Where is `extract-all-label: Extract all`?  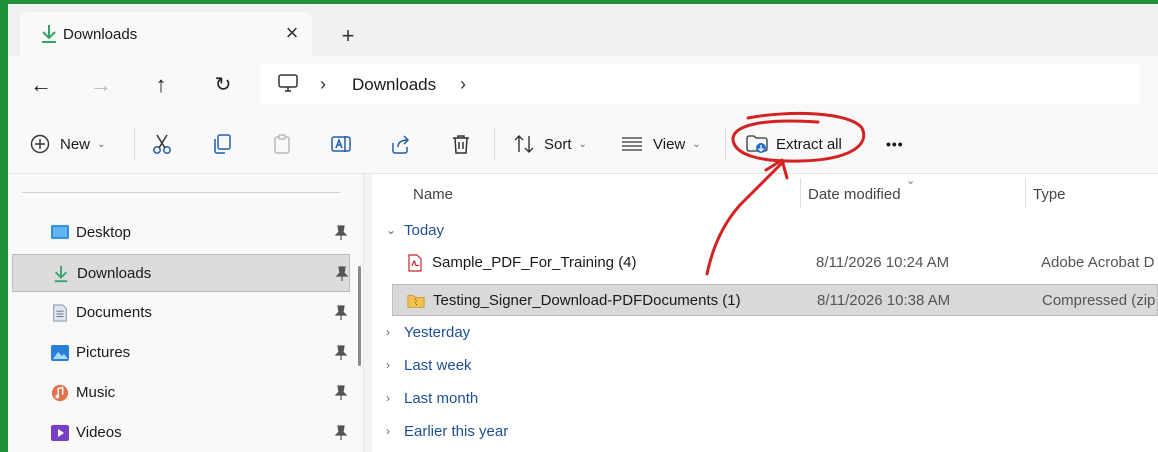 extract-all-label: Extract all is located at coordinates (809, 144).